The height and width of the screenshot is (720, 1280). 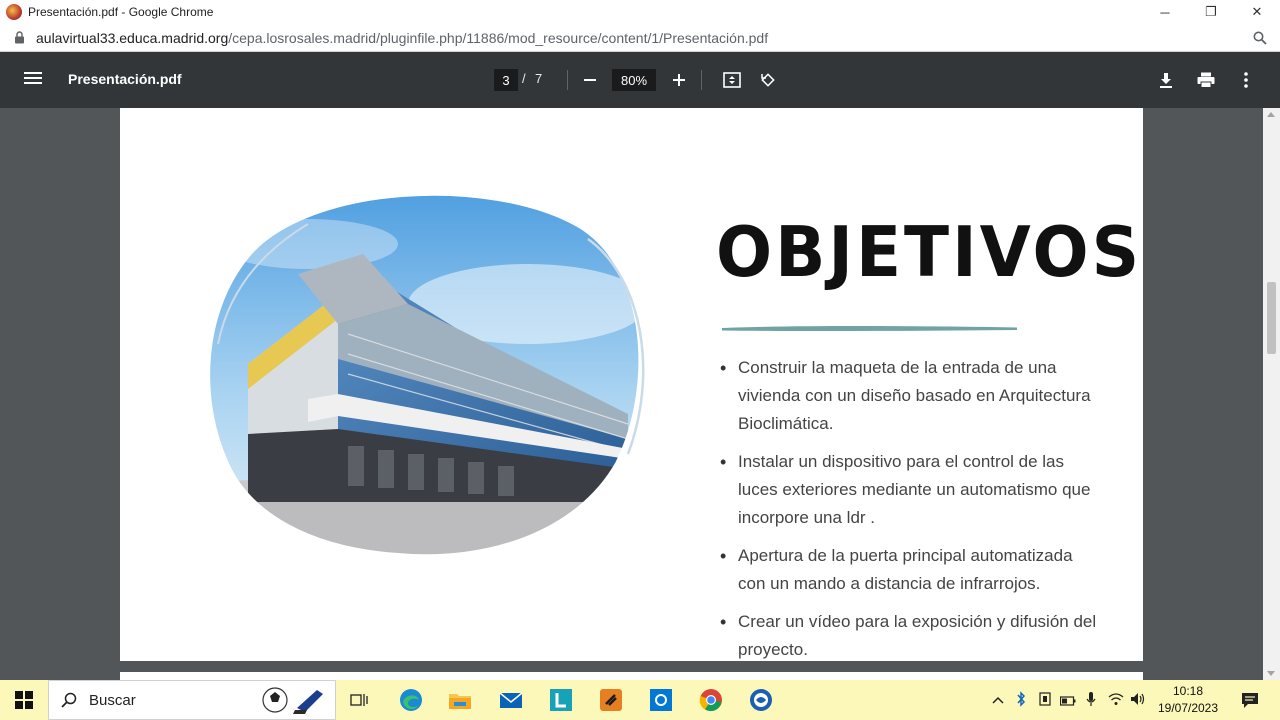 I want to click on wifi-icon, so click(x=1116, y=700).